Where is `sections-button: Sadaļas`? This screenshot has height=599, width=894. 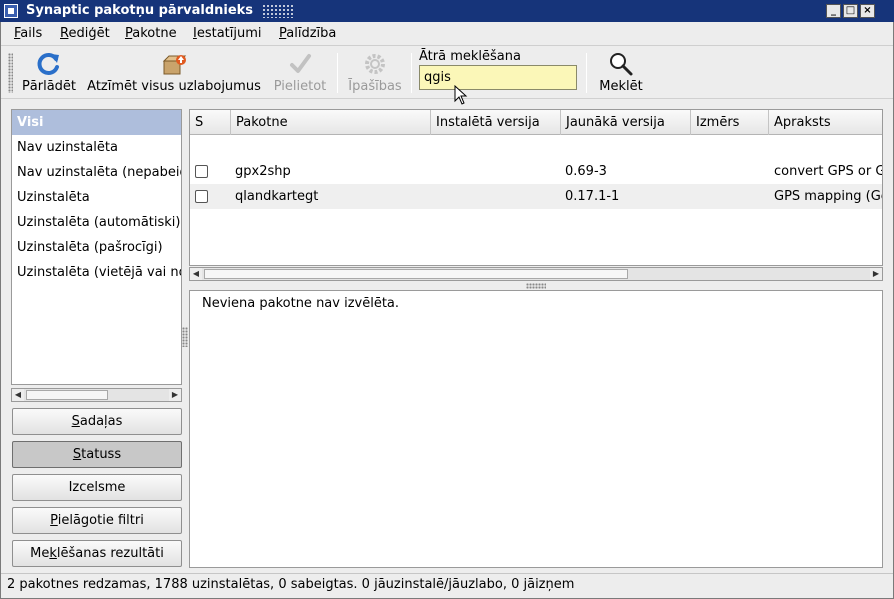
sections-button: Sadaļas is located at coordinates (97, 421).